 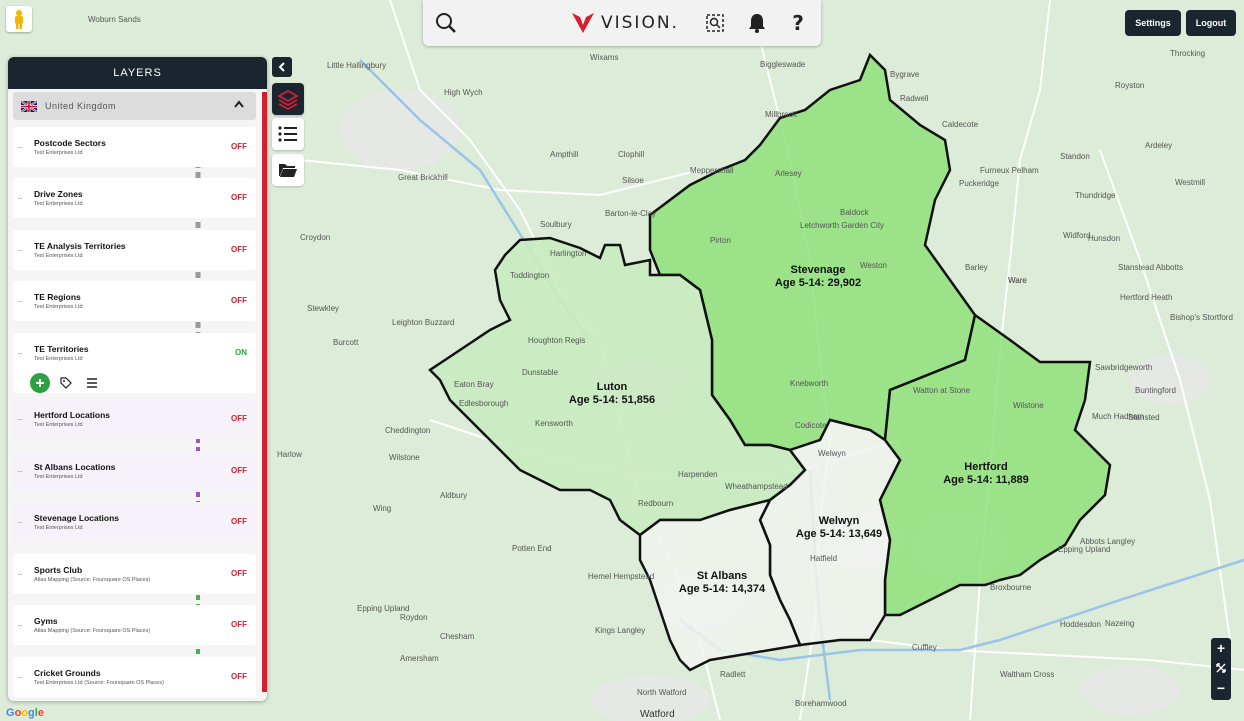 What do you see at coordinates (1150, 267) in the screenshot?
I see `place-label: Stanstead Abbotts` at bounding box center [1150, 267].